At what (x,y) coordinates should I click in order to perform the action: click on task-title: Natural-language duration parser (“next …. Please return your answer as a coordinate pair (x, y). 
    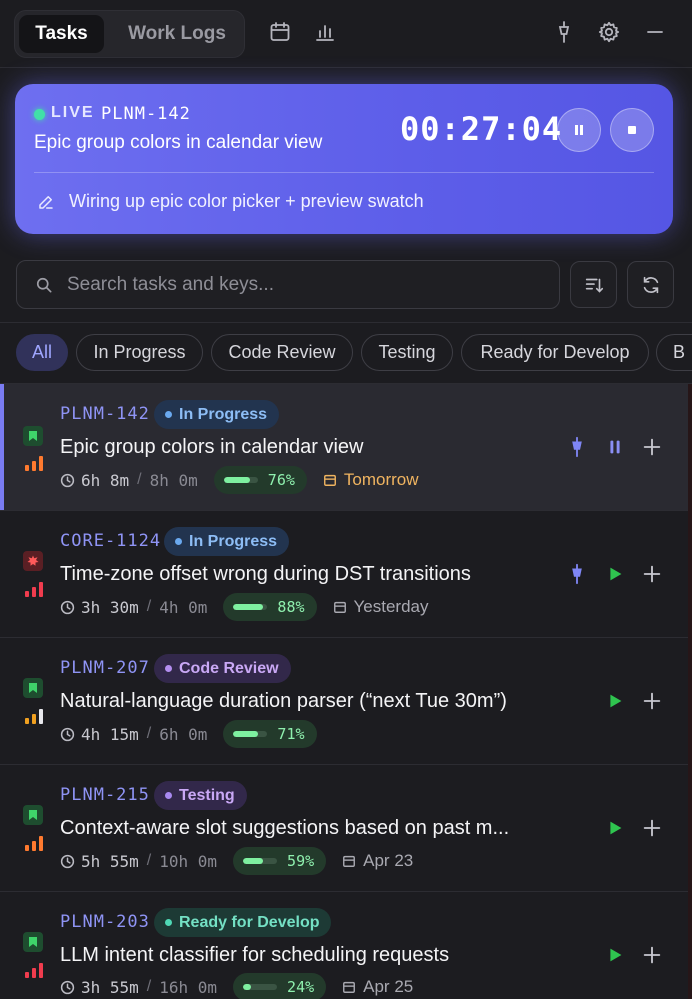
    Looking at the image, I should click on (283, 701).